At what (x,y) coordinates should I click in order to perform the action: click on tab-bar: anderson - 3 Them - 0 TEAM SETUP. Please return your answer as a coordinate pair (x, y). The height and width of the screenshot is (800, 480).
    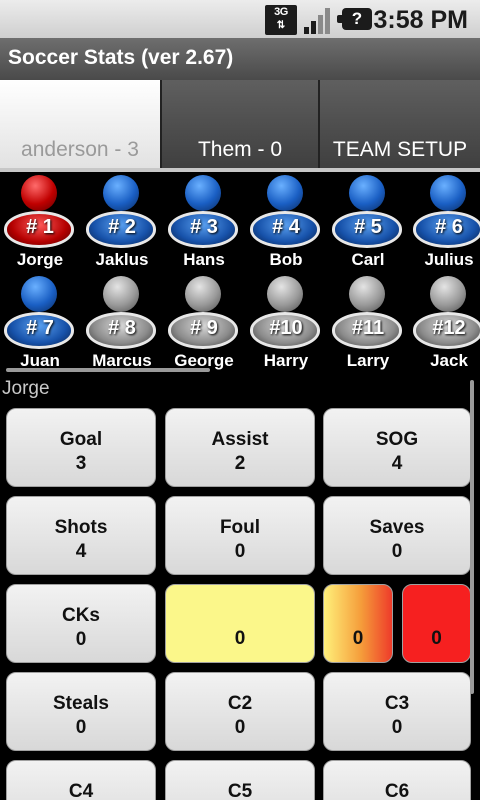
    Looking at the image, I should click on (240, 126).